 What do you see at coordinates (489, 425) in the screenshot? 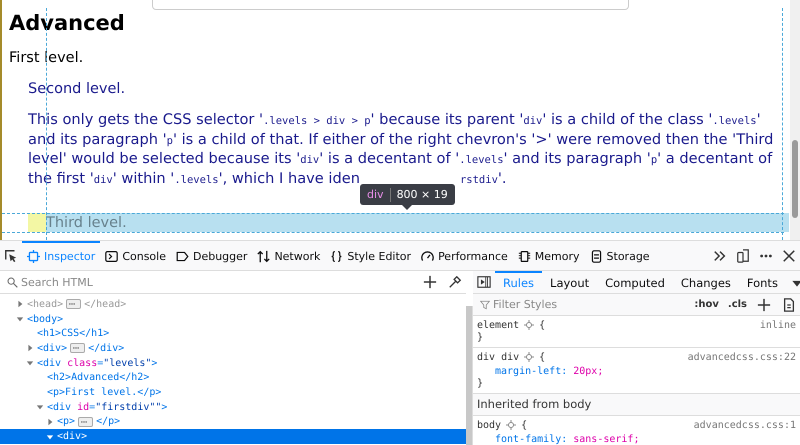
I see `css-selector: body` at bounding box center [489, 425].